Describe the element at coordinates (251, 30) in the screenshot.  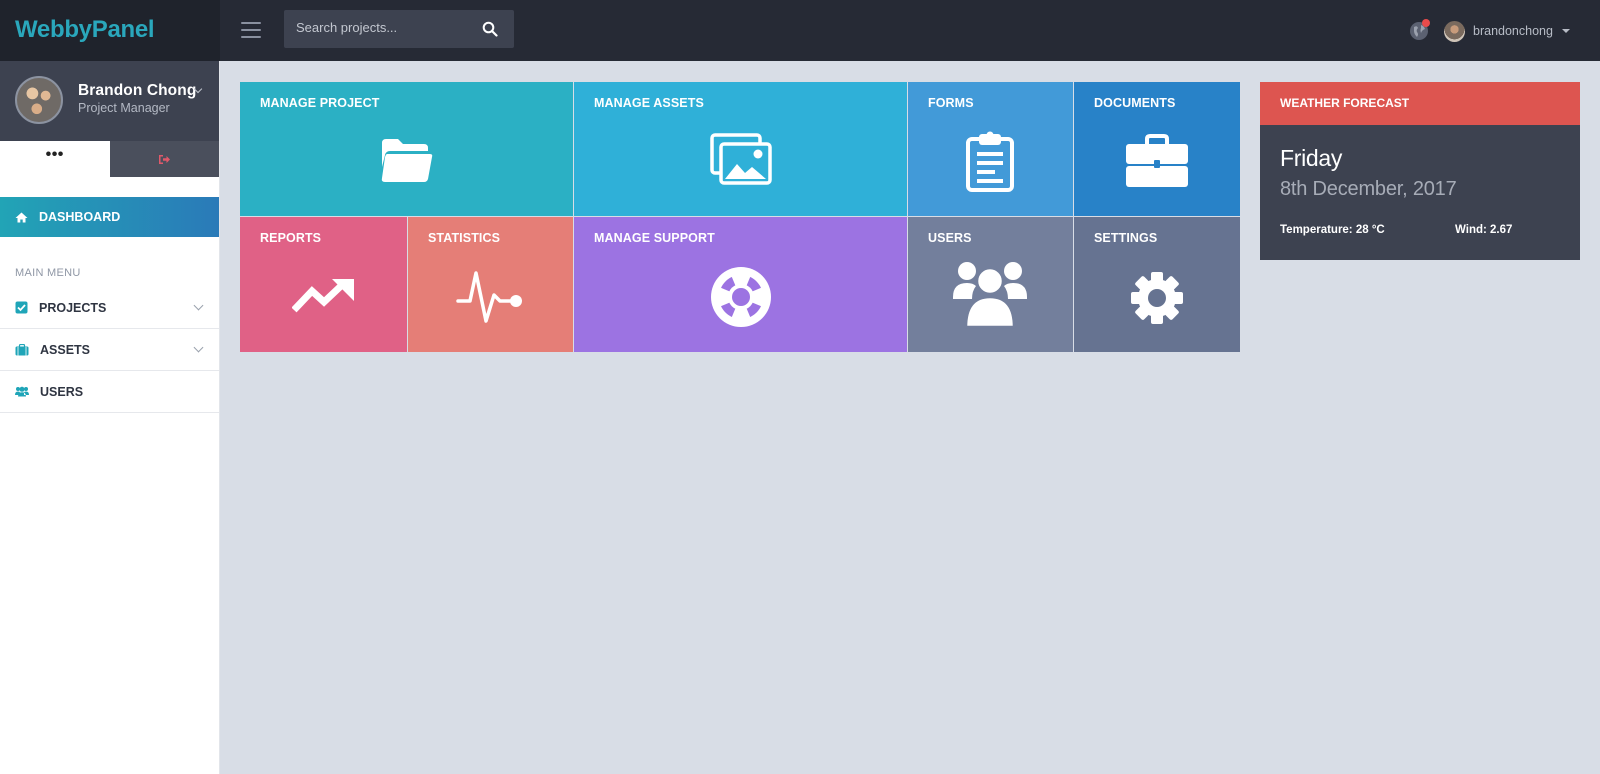
I see `hamburger-menu-icon` at that location.